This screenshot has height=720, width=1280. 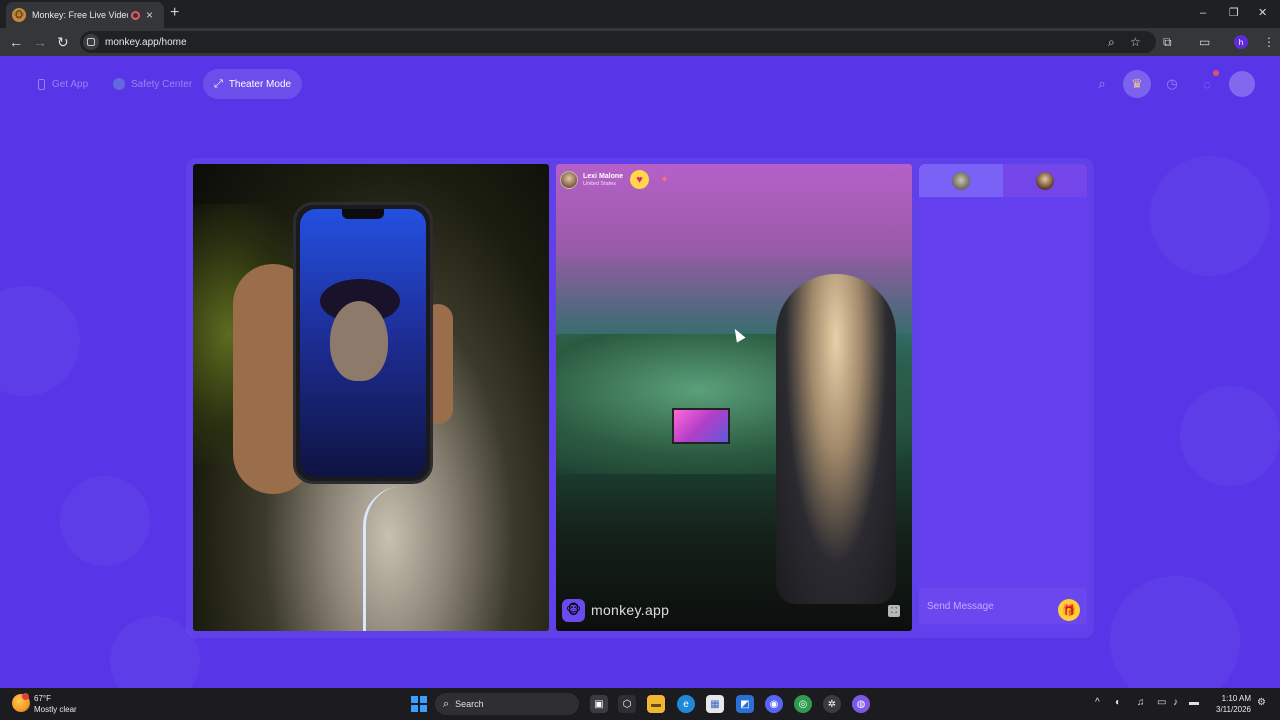 I want to click on url-text: monkey.app/home, so click(x=146, y=42).